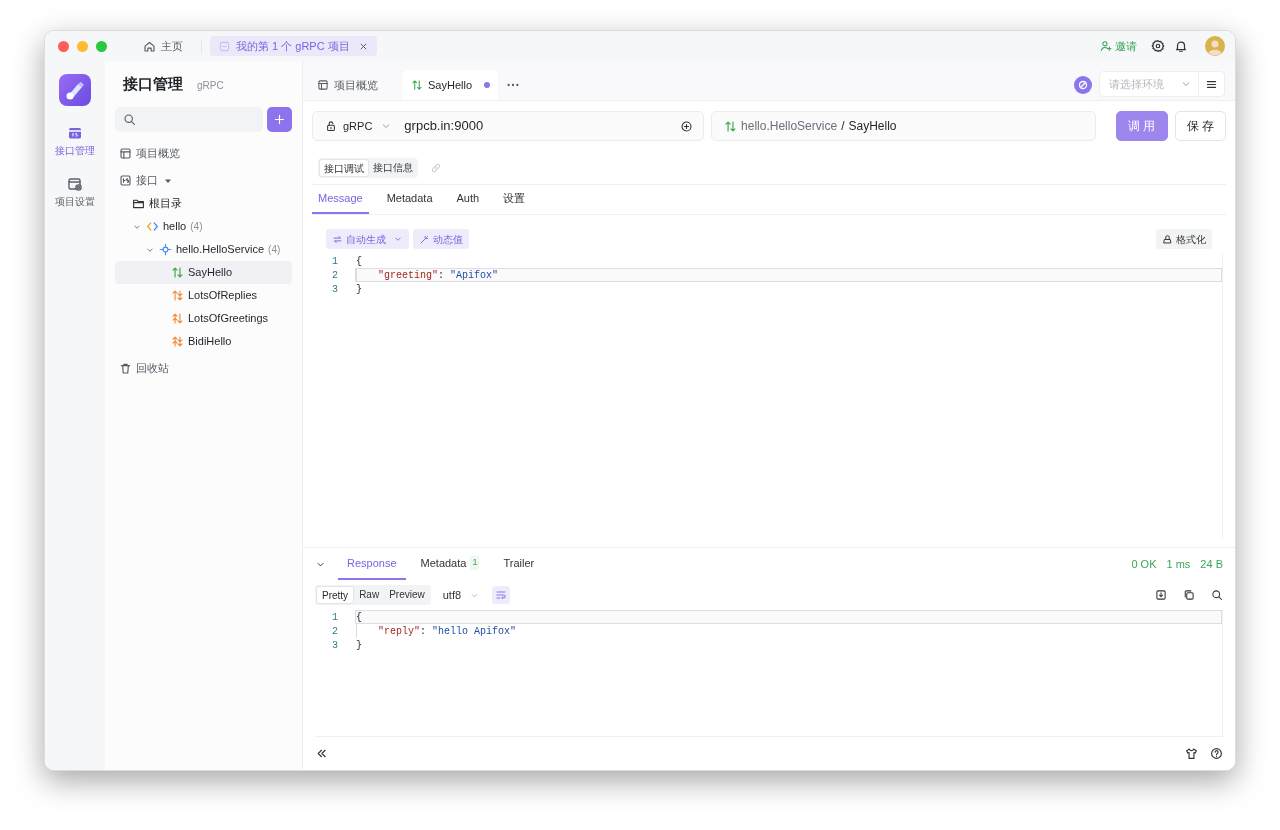  Describe the element at coordinates (407, 595) in the screenshot. I see `view-tab: Preview` at that location.